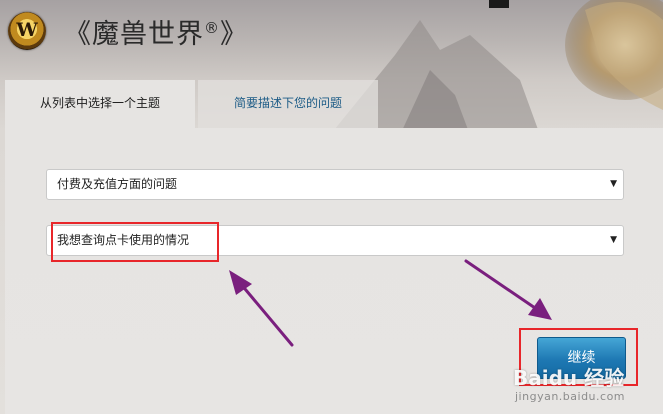 This screenshot has width=663, height=414. What do you see at coordinates (569, 378) in the screenshot?
I see `watermark-logo: Baidu 经验` at bounding box center [569, 378].